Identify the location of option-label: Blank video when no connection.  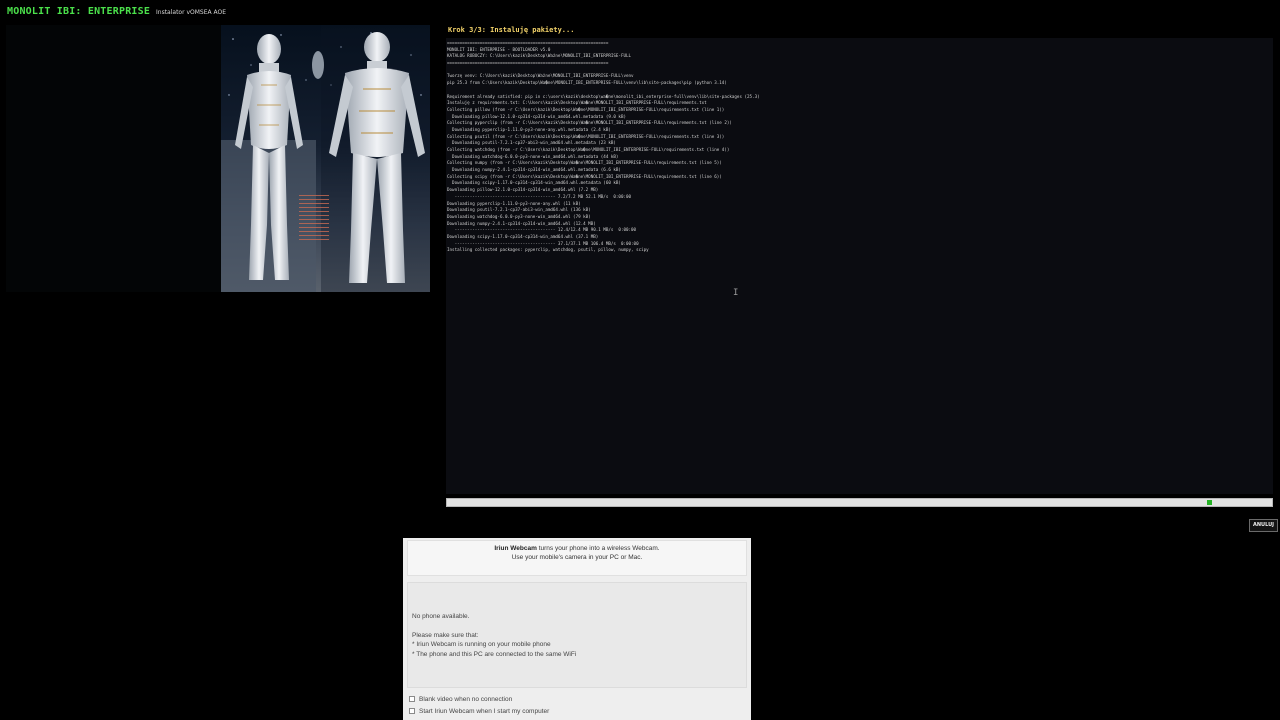
(466, 699).